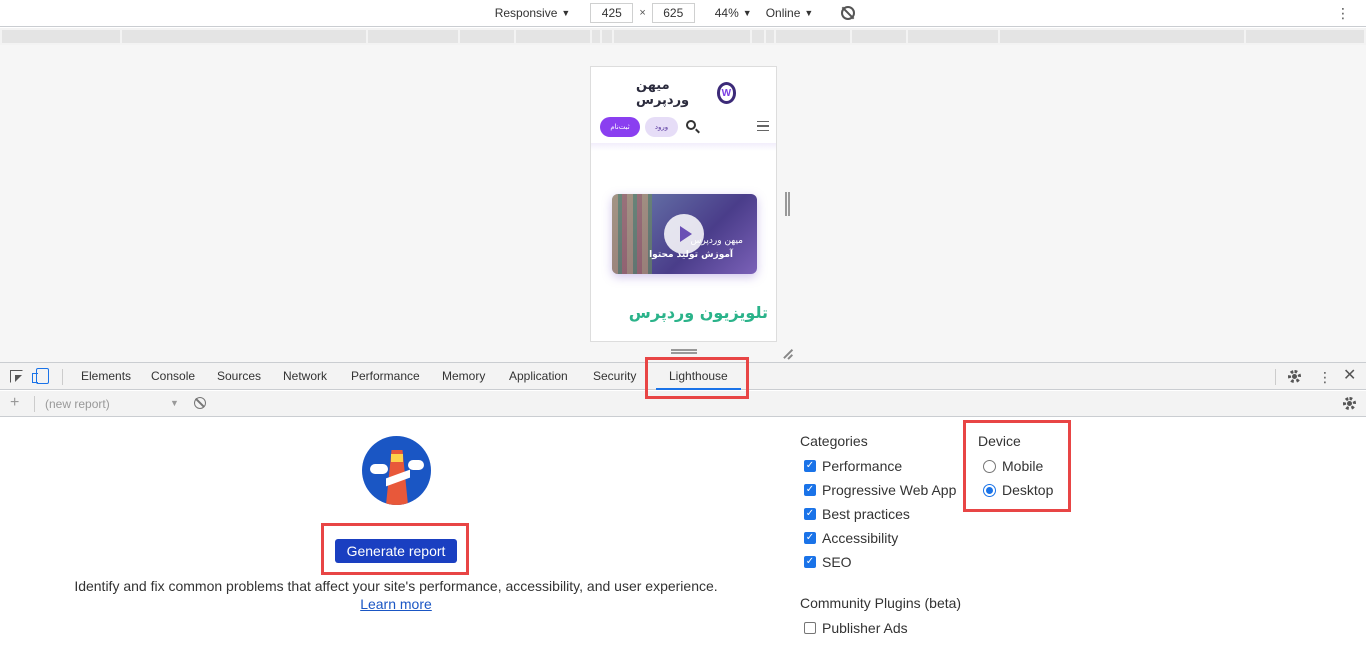  Describe the element at coordinates (1294, 376) in the screenshot. I see `settings-gear-icon` at that location.